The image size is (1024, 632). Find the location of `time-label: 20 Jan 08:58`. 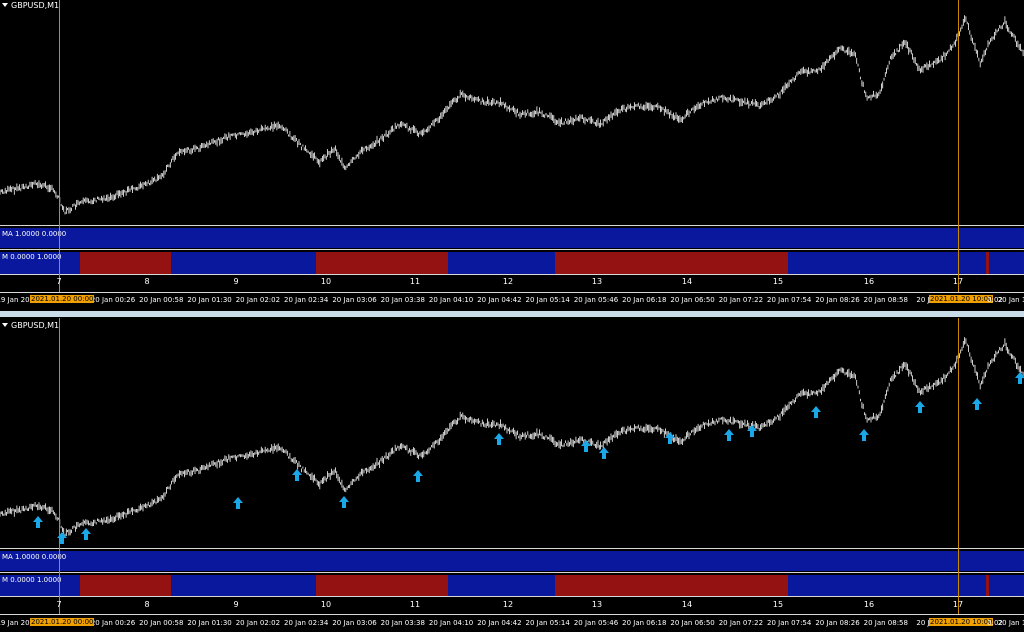

time-label: 20 Jan 08:58 is located at coordinates (885, 300).